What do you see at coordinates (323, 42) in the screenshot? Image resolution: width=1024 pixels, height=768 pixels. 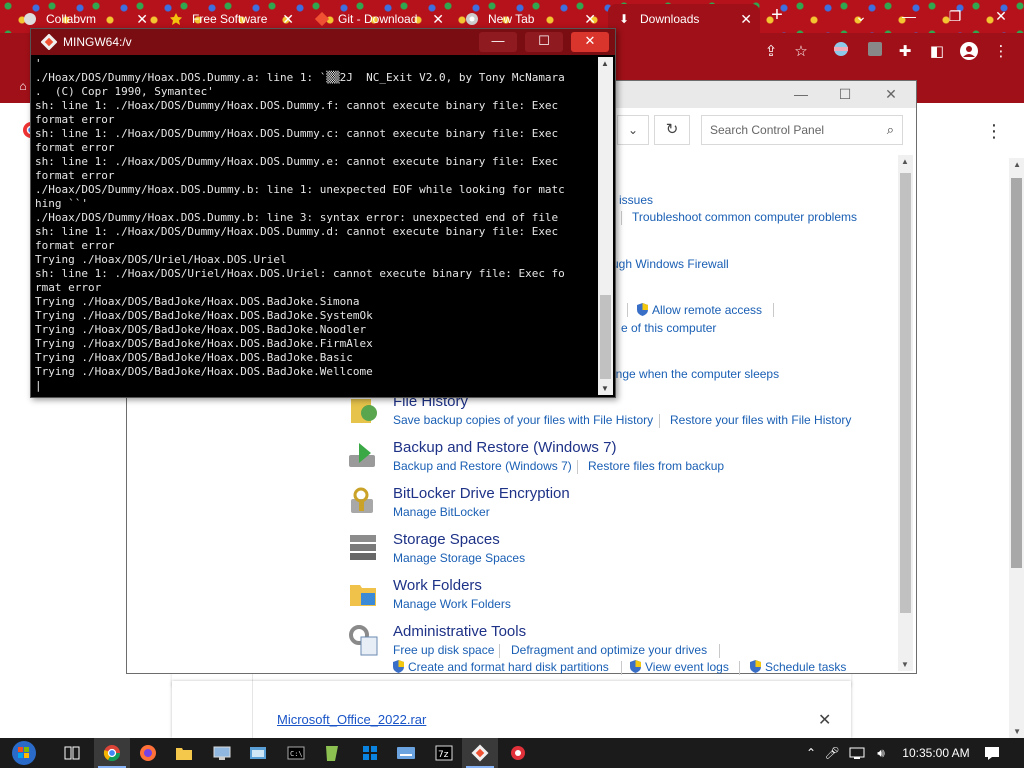 I see `terminal-titlebar: MINGW64:/v — ☐ ✕` at bounding box center [323, 42].